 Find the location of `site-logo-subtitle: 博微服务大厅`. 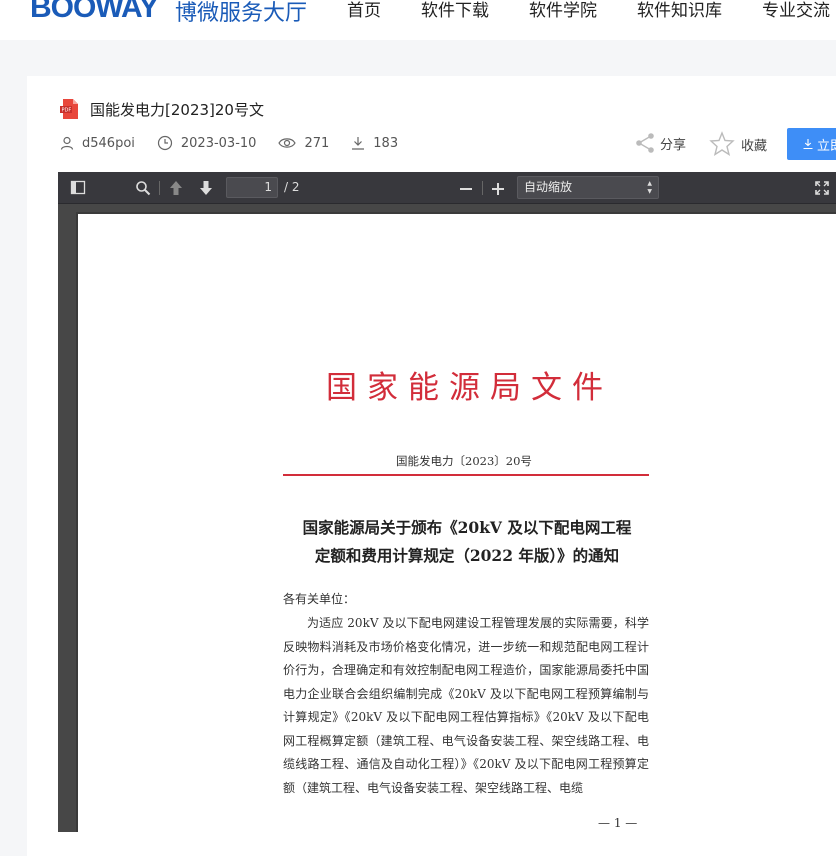

site-logo-subtitle: 博微服务大厅 is located at coordinates (241, 13).